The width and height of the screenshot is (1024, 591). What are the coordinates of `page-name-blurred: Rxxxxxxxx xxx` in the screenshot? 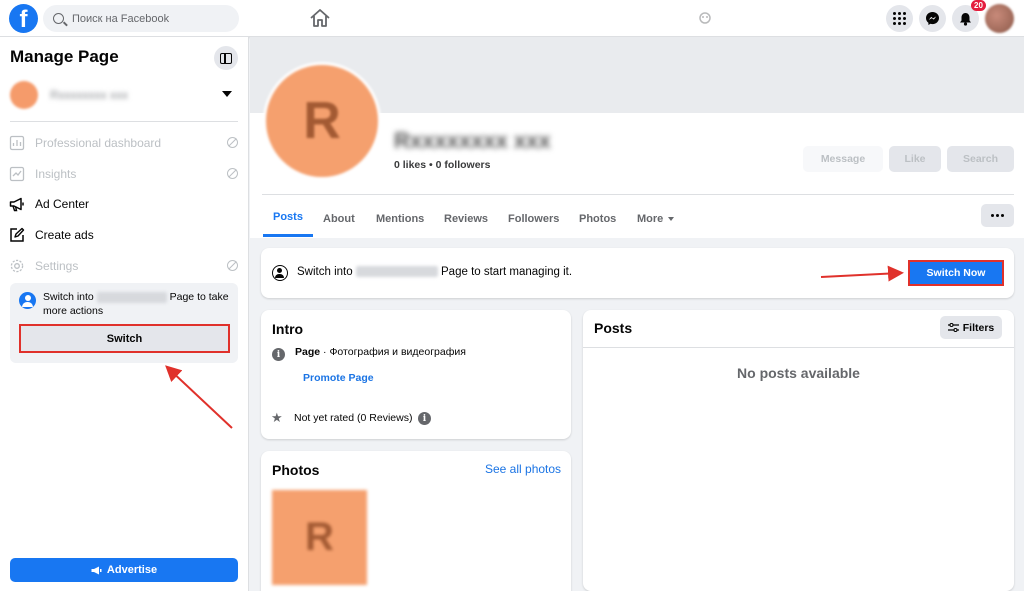 It's located at (472, 140).